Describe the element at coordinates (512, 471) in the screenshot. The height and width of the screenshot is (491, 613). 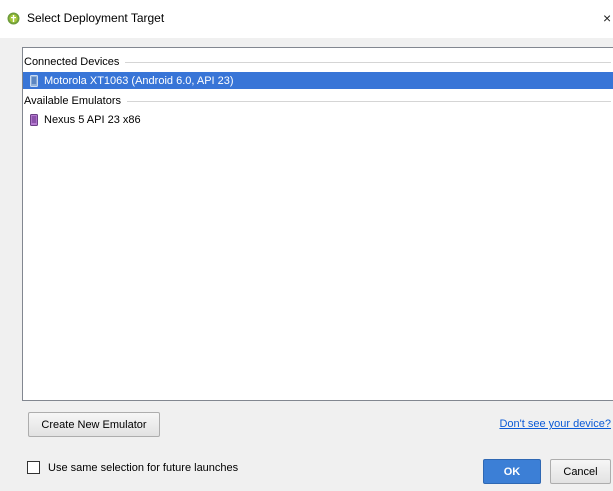
I see `ok-button: OK` at that location.